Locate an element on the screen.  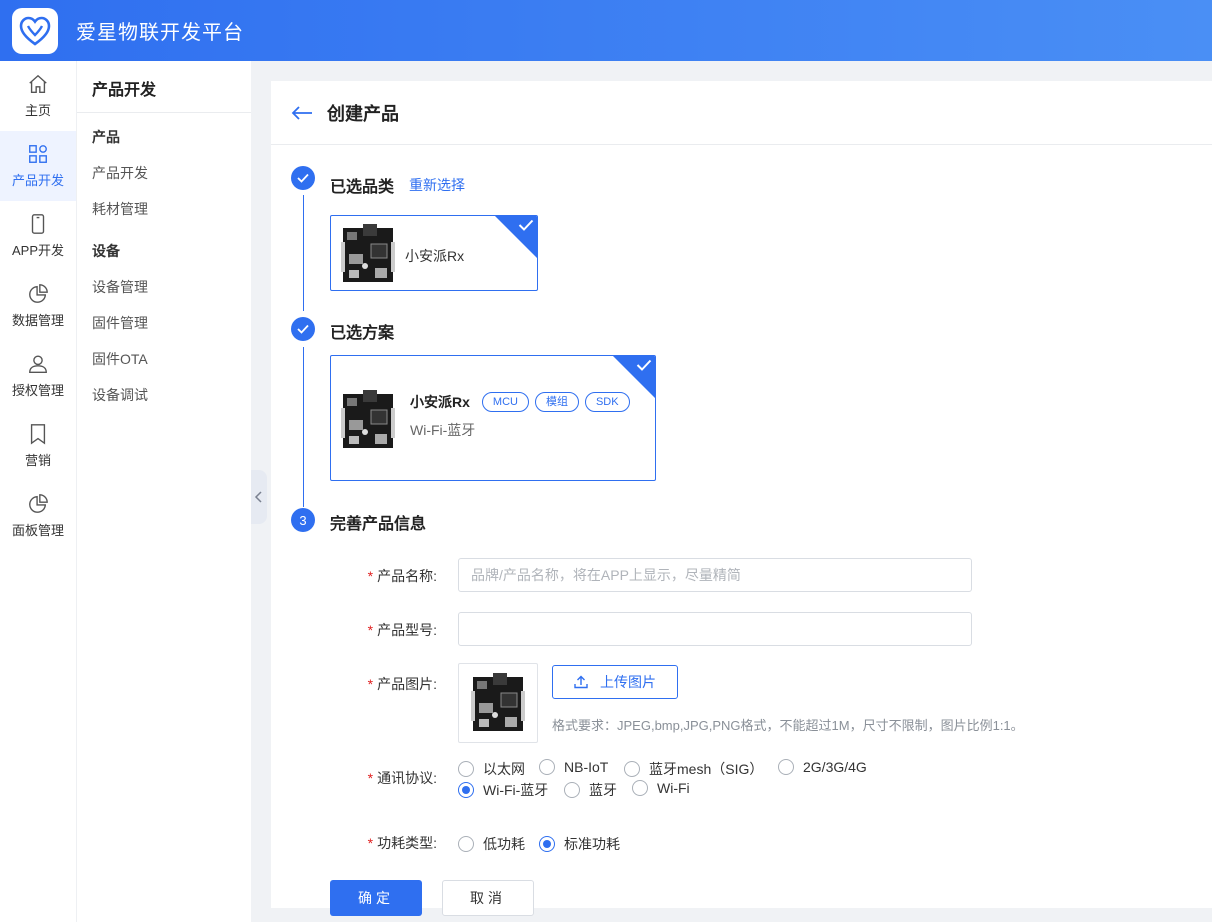
back-button is located at coordinates (303, 113).